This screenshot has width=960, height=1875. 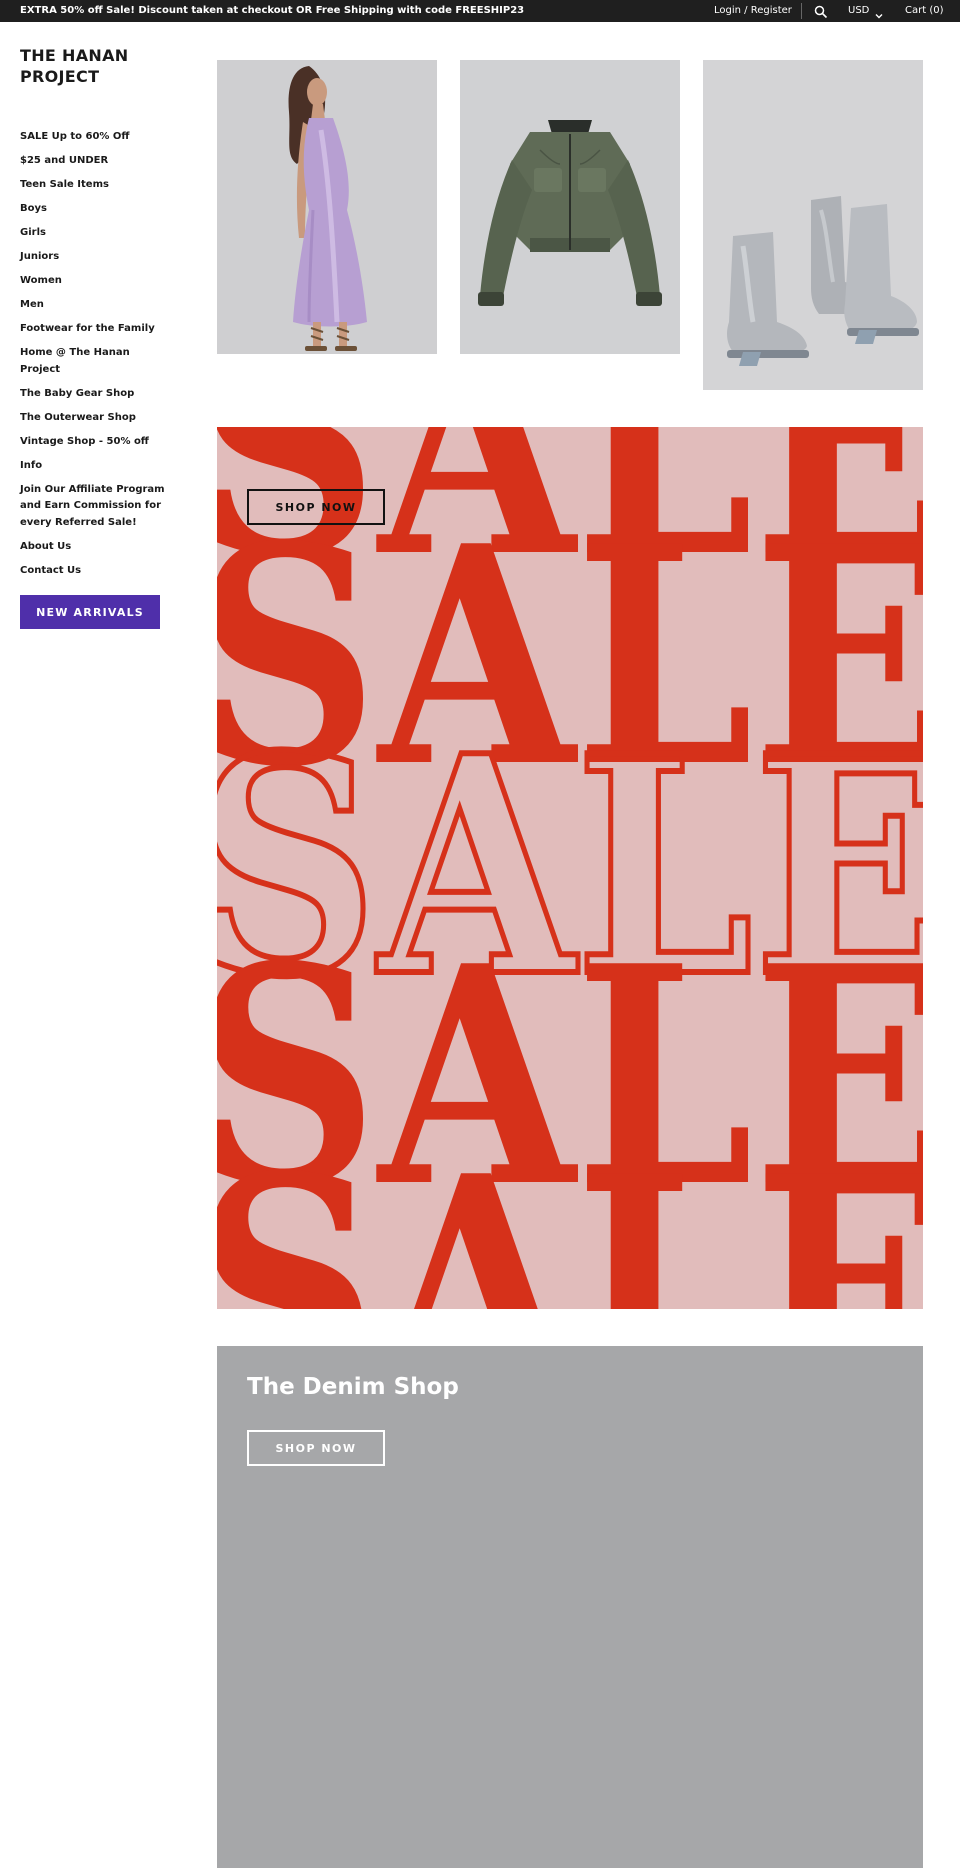 I want to click on nav-item-men: Men, so click(x=95, y=305).